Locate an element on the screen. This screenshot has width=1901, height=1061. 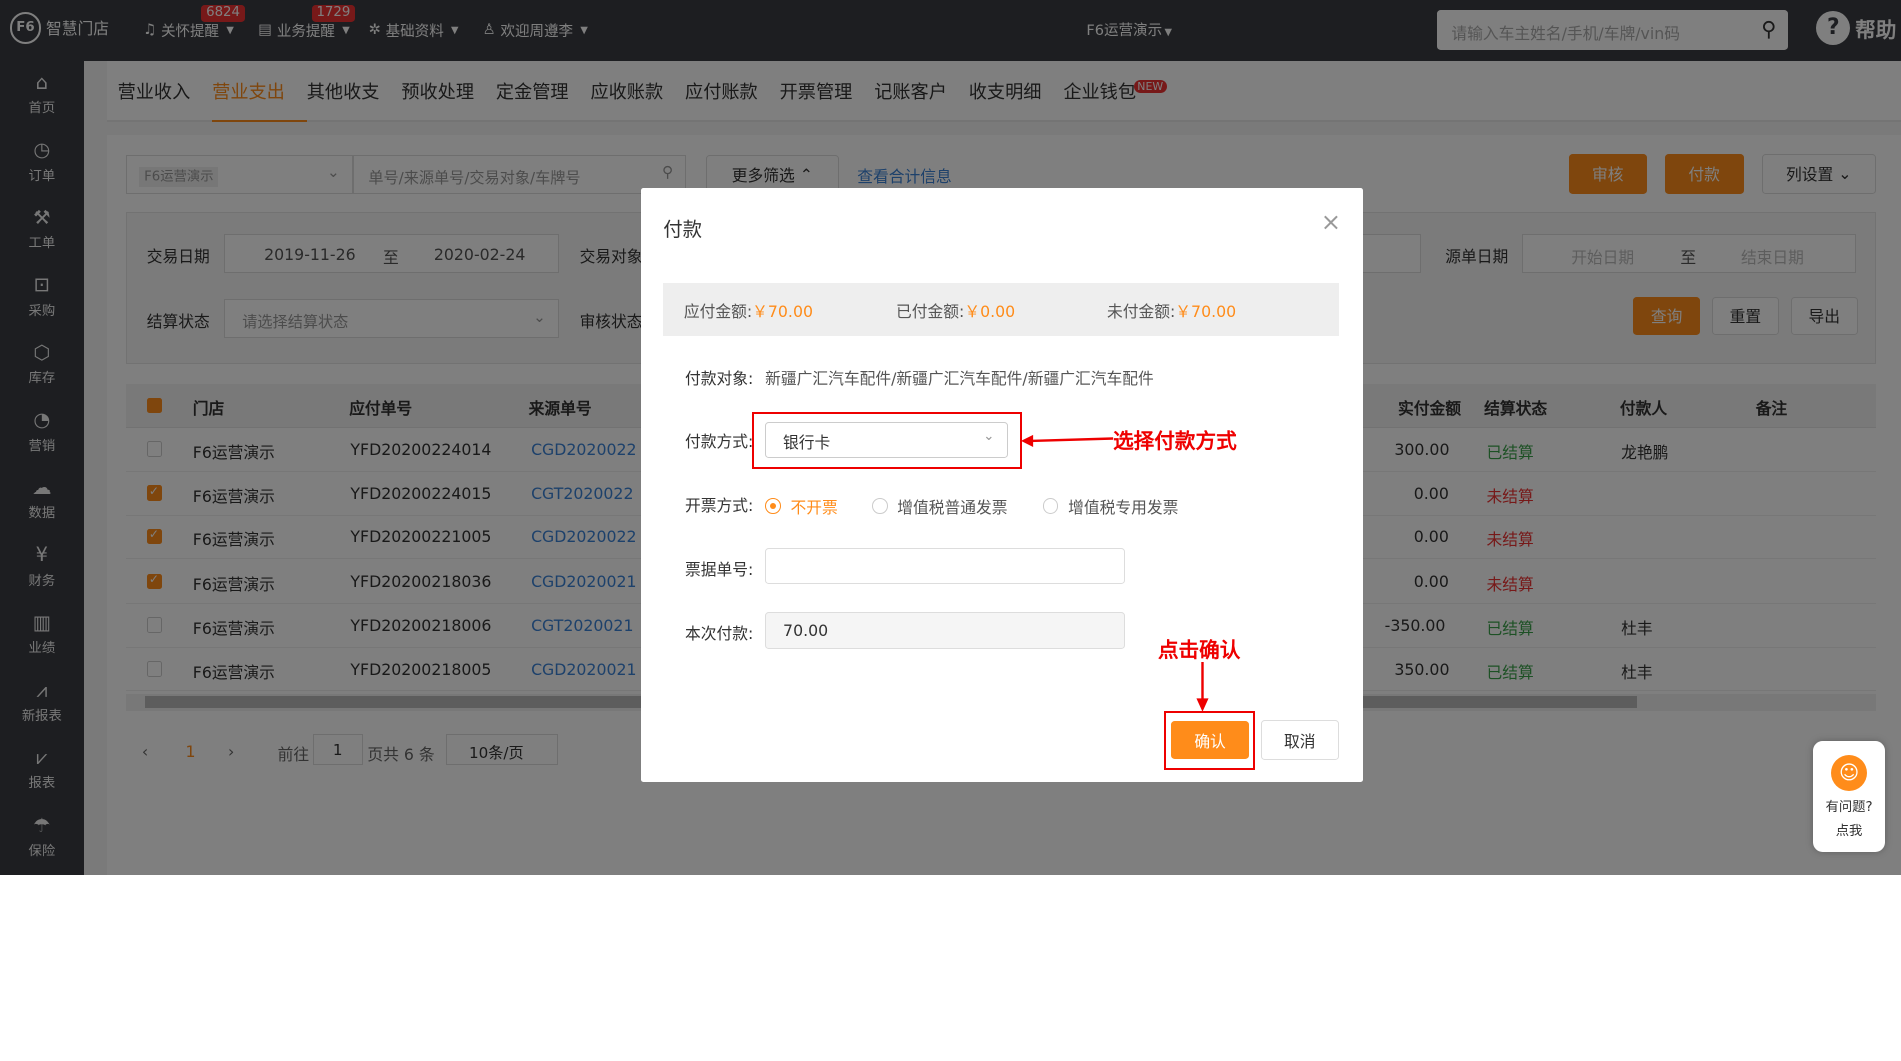
unpaid-value: ￥70.00 is located at coordinates (1206, 312).